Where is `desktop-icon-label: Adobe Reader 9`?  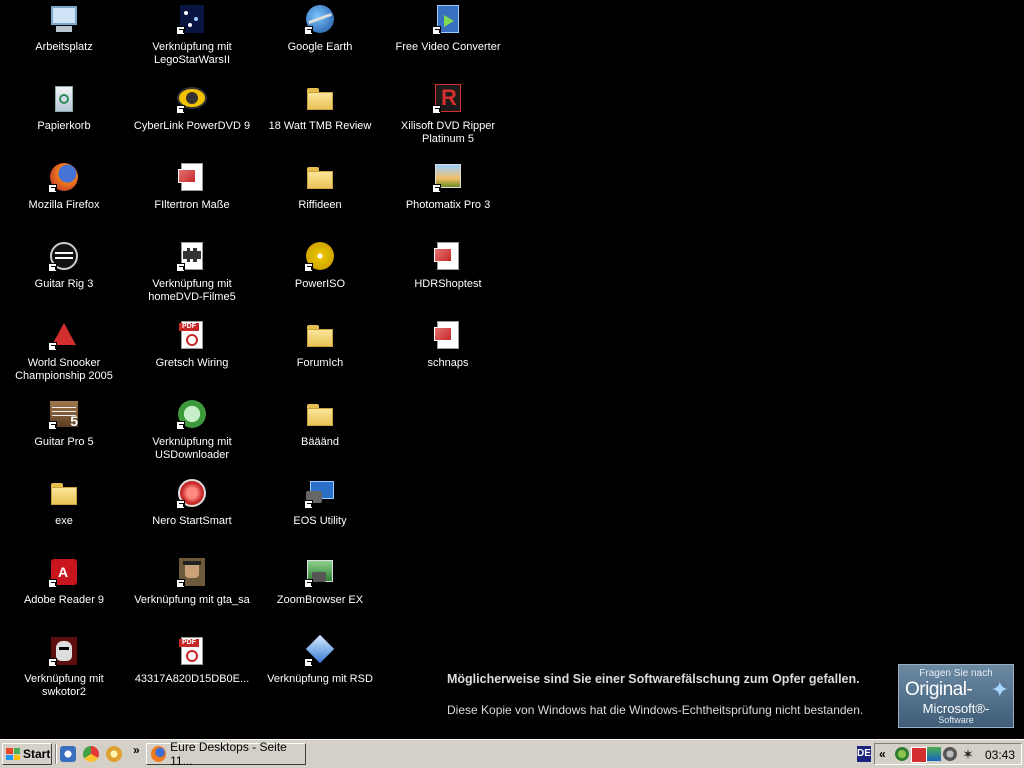 desktop-icon-label: Adobe Reader 9 is located at coordinates (64, 600).